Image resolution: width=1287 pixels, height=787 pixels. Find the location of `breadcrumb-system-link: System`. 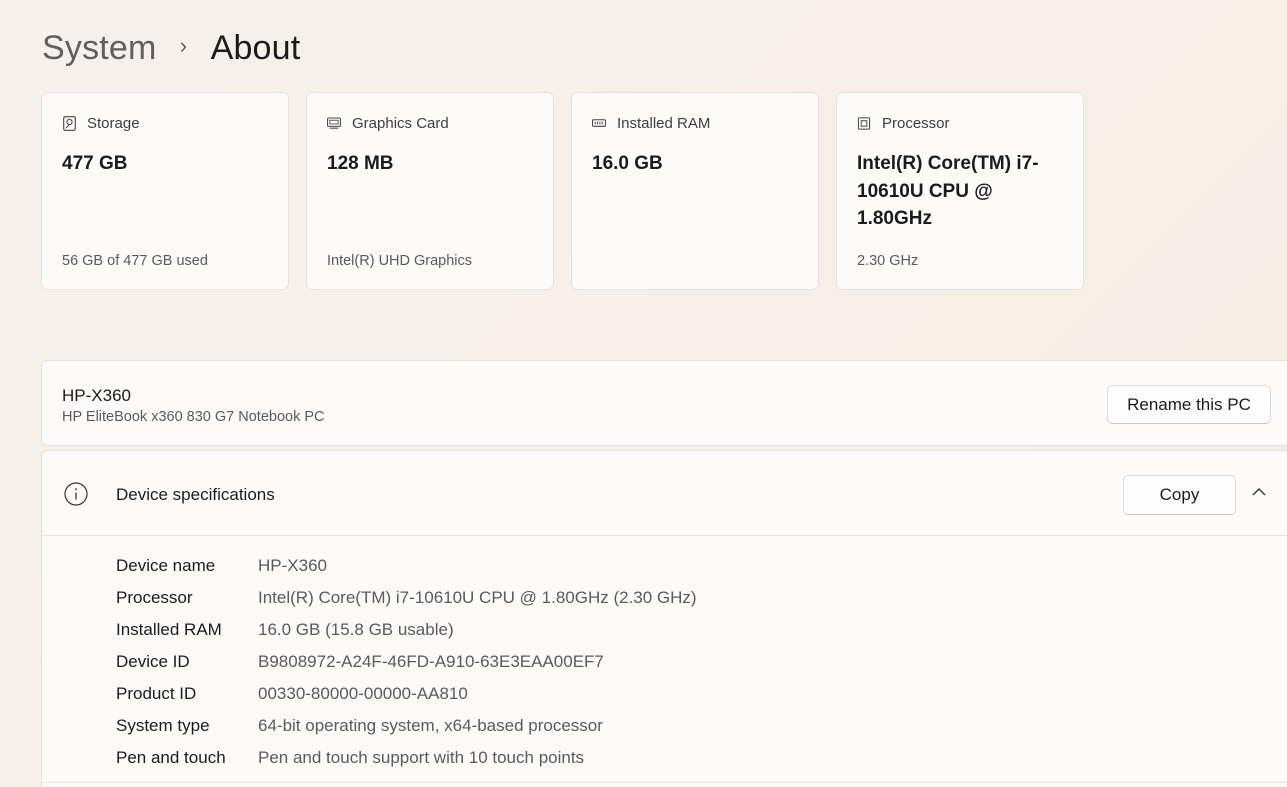

breadcrumb-system-link: System is located at coordinates (99, 48).